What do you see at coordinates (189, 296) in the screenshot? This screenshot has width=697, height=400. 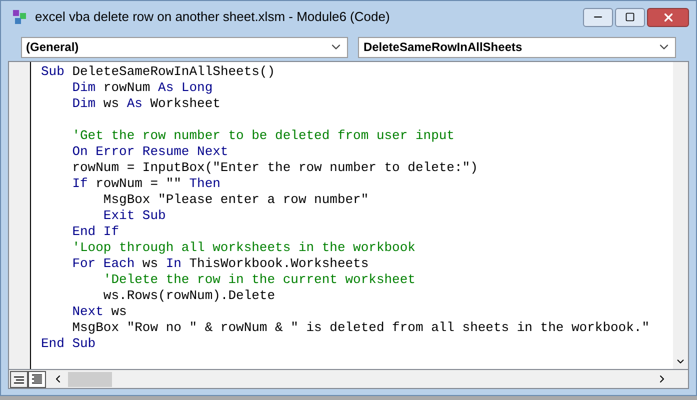 I see `code-line: ws.Rows(rowNum).Delete` at bounding box center [189, 296].